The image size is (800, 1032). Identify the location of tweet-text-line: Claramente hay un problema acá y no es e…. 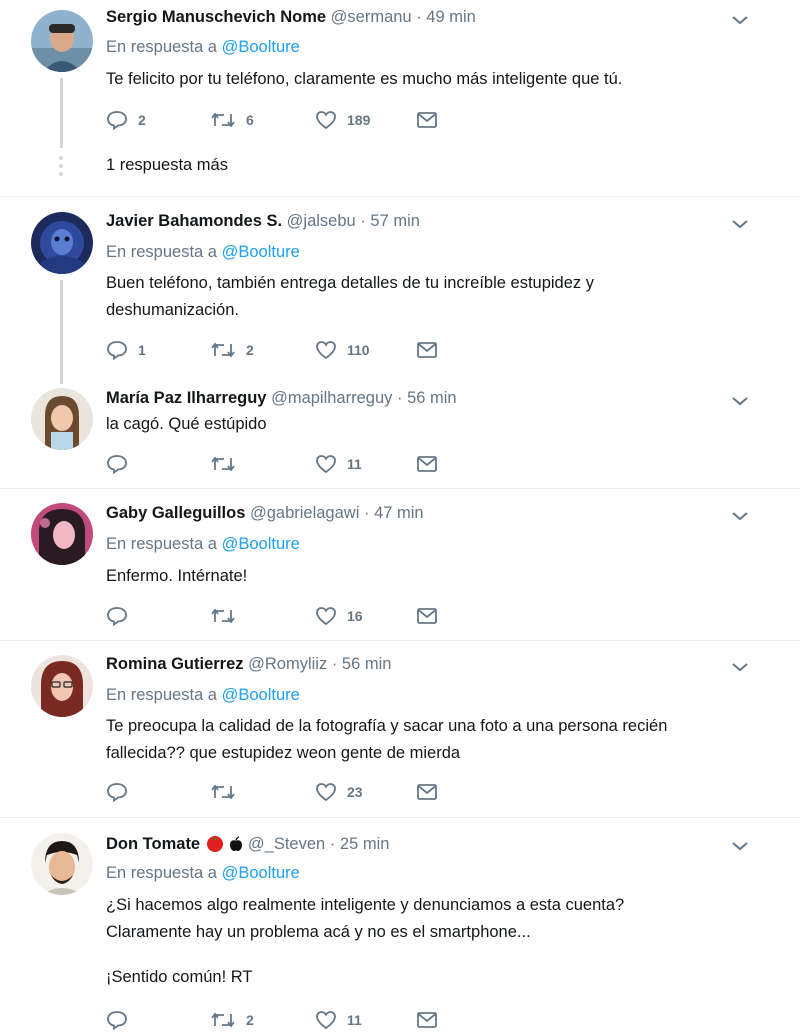
(318, 932).